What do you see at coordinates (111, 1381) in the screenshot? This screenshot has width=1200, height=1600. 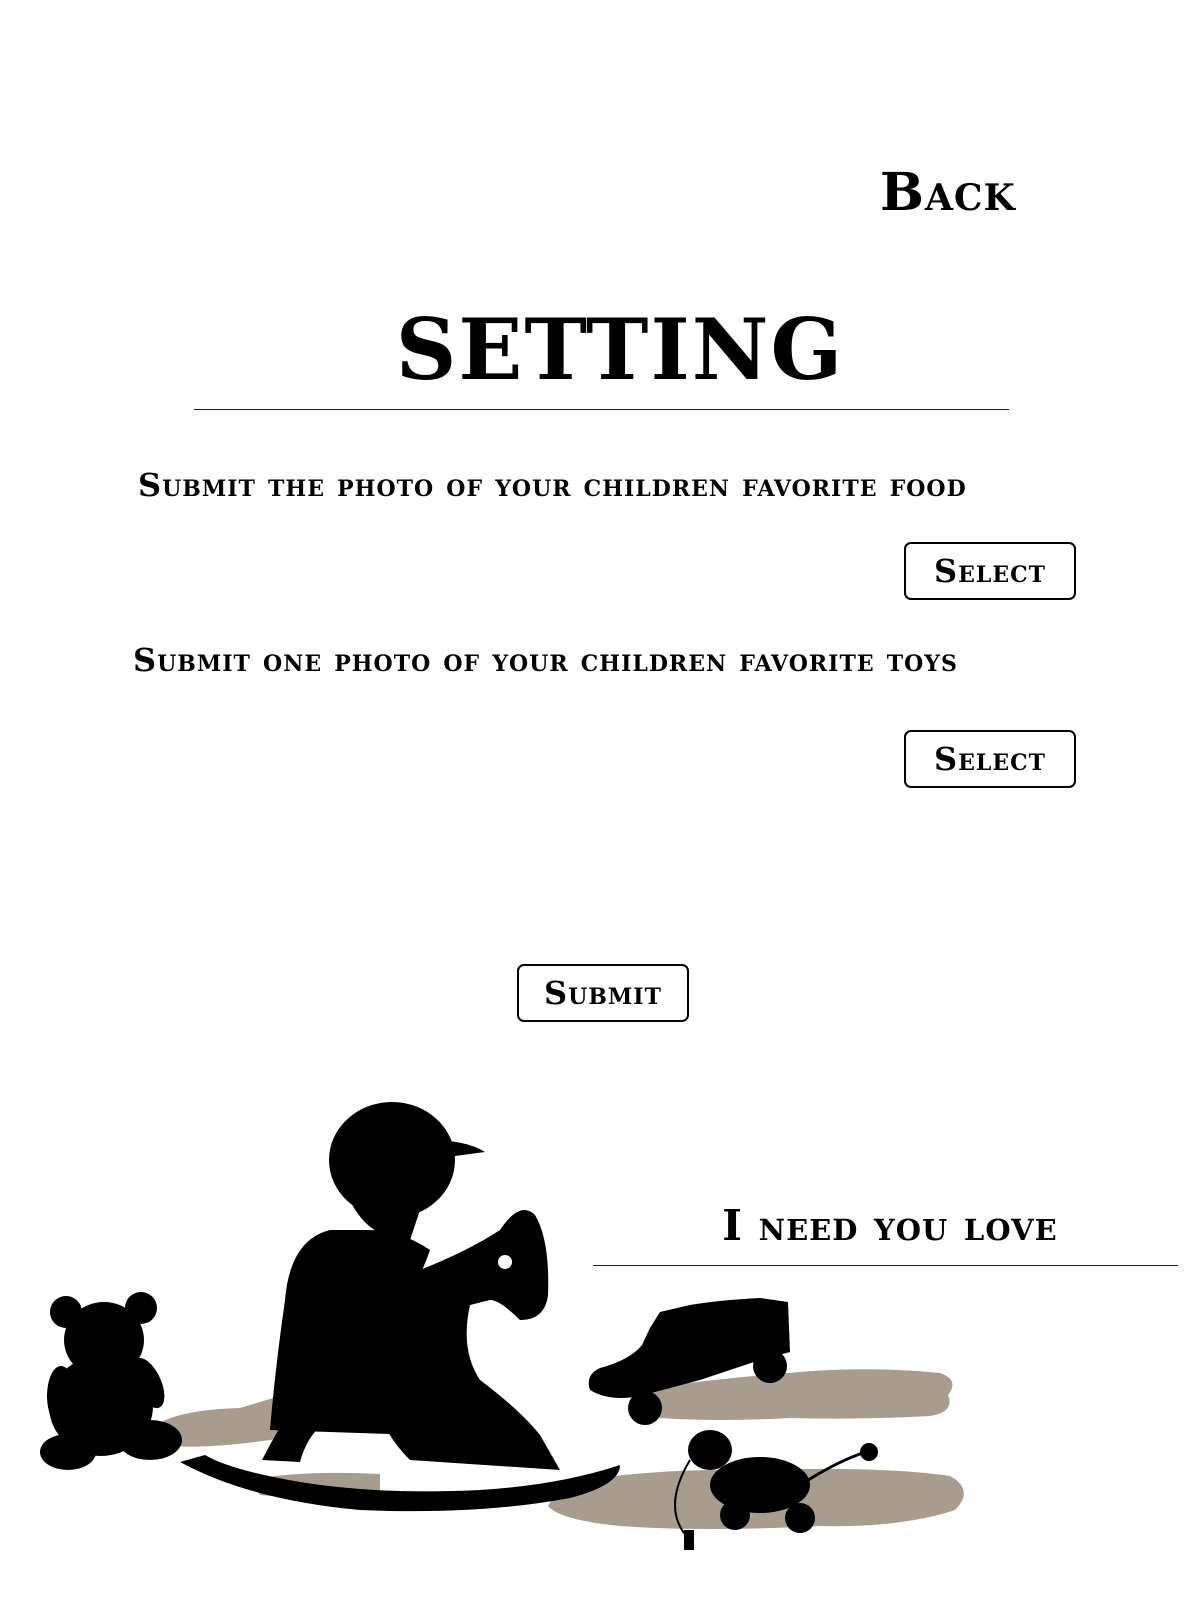 I see `teddy-bear-icon` at bounding box center [111, 1381].